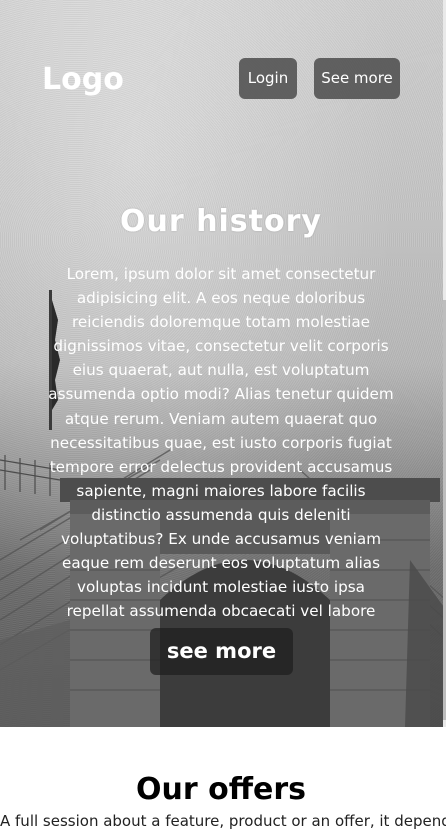 This screenshot has width=446, height=834. What do you see at coordinates (221, 221) in the screenshot?
I see `hero-title: Our history` at bounding box center [221, 221].